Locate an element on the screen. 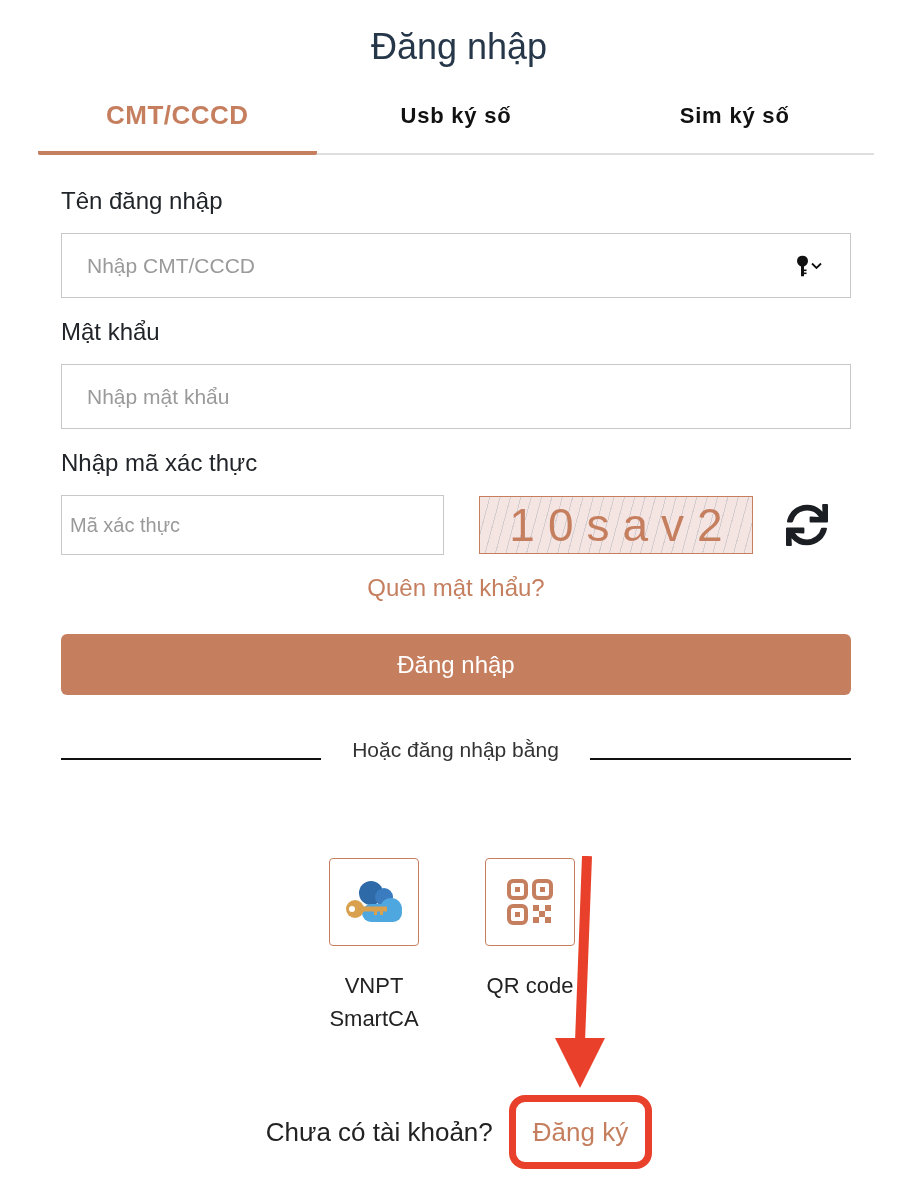 This screenshot has width=918, height=1186. refresh-button is located at coordinates (807, 525).